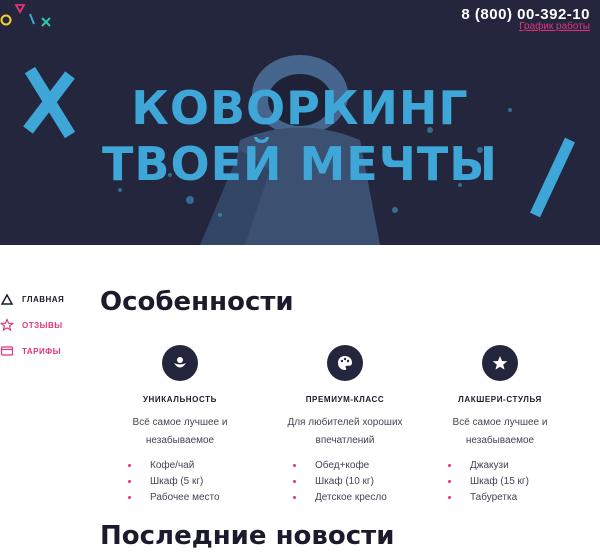  What do you see at coordinates (500, 399) in the screenshot?
I see `feature-title: ЛАКШЕРИ-СТУЛЬЯ` at bounding box center [500, 399].